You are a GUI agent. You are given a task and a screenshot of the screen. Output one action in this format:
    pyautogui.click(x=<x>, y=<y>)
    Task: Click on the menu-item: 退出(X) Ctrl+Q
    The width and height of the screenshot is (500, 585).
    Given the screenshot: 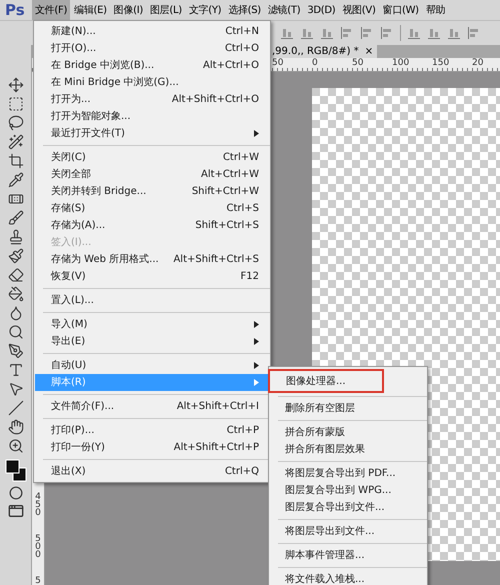 What is the action you would take?
    pyautogui.click(x=152, y=471)
    